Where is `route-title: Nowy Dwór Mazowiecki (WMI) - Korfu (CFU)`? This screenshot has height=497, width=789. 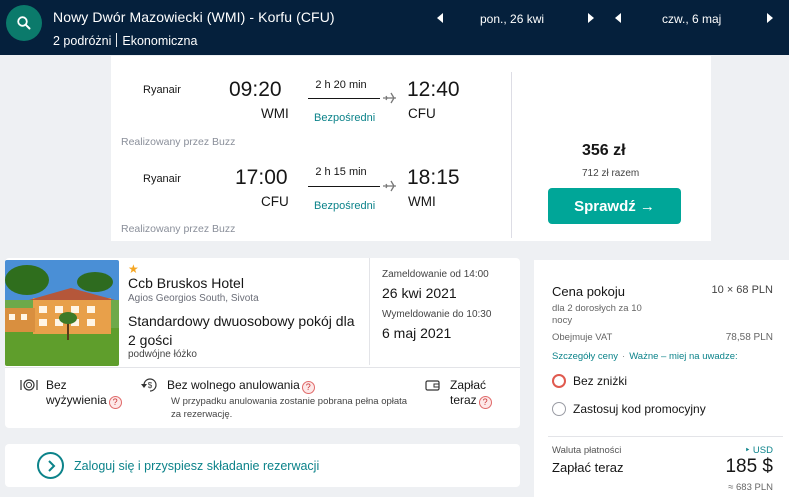 route-title: Nowy Dwór Mazowiecki (WMI) - Korfu (CFU) is located at coordinates (194, 17).